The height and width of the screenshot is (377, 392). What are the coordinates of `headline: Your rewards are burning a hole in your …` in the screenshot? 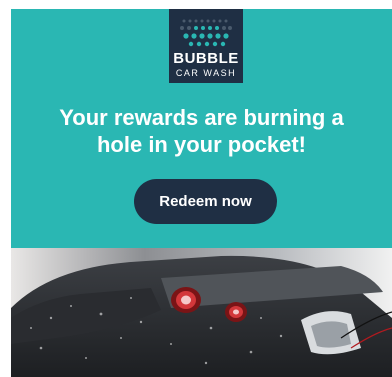 It's located at (201, 131).